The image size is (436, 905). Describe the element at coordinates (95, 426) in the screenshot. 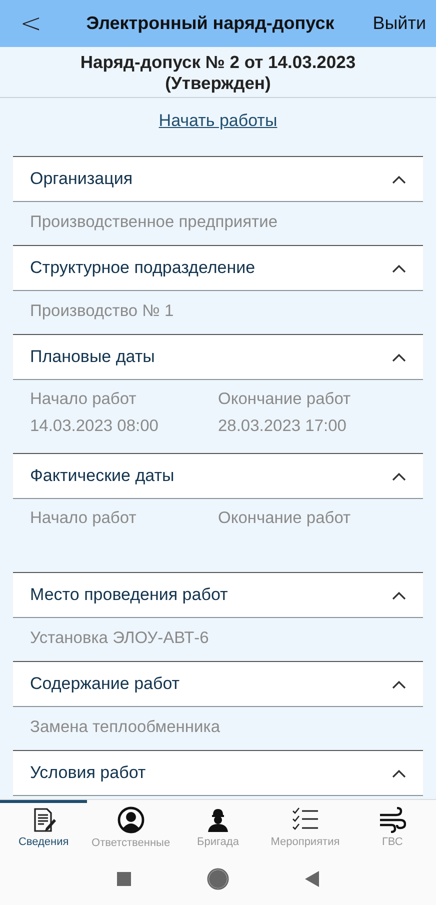

I see `field-value: 14.03.2023 08:00` at that location.